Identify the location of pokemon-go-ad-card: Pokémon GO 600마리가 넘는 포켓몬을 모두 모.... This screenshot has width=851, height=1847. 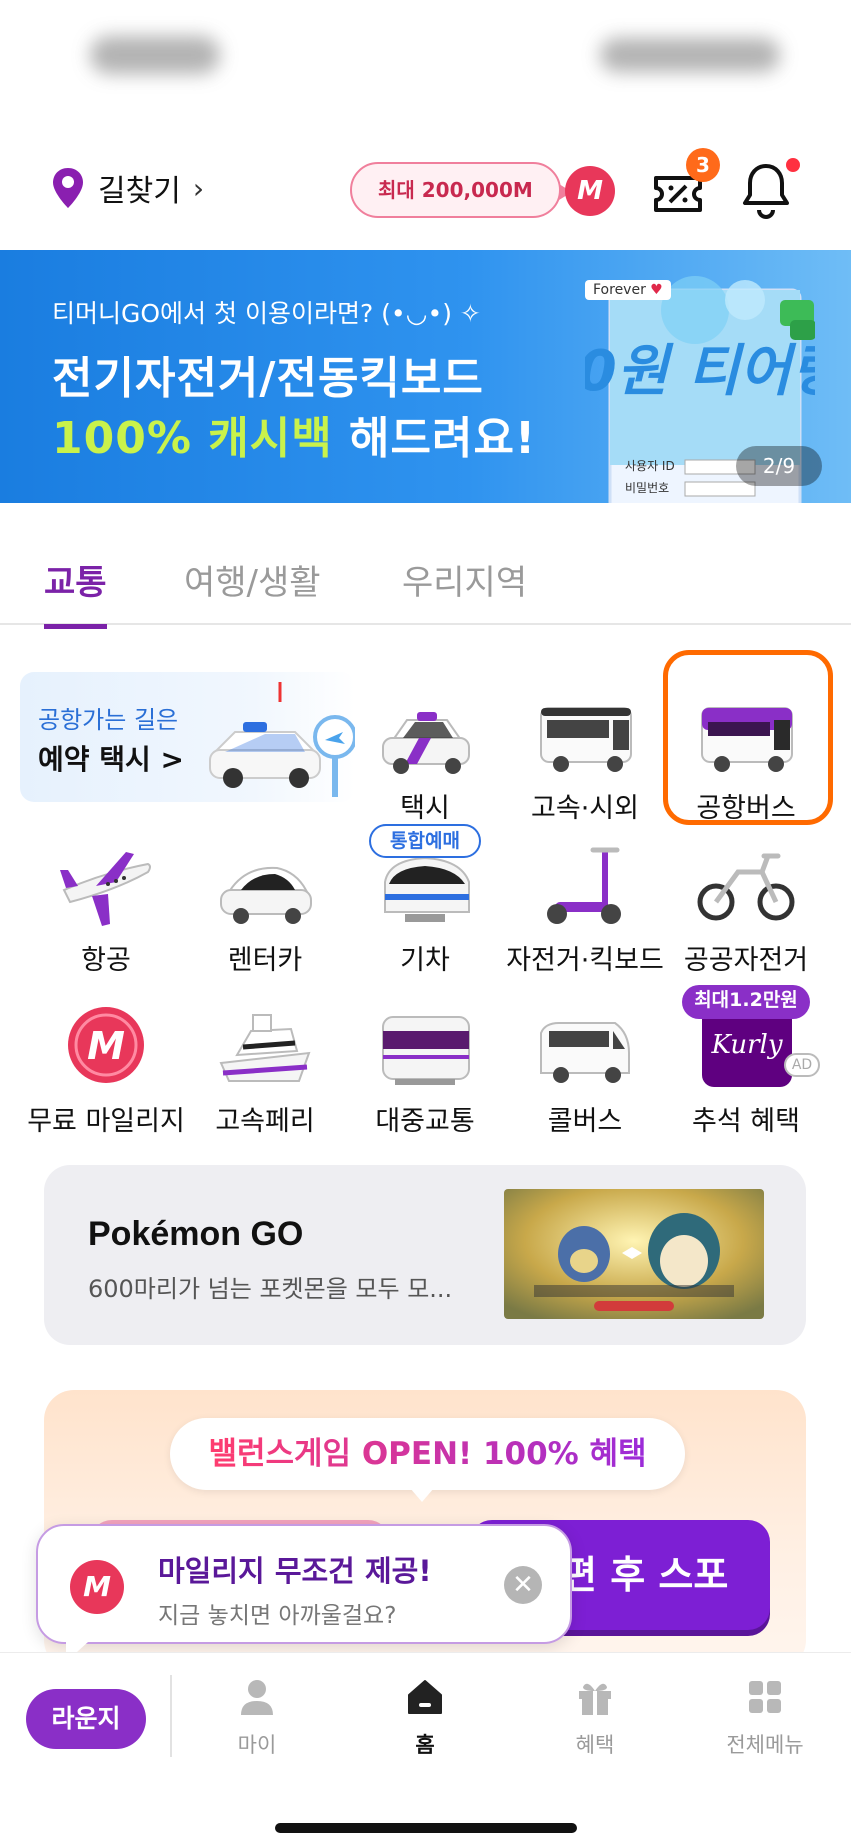
(425, 1255).